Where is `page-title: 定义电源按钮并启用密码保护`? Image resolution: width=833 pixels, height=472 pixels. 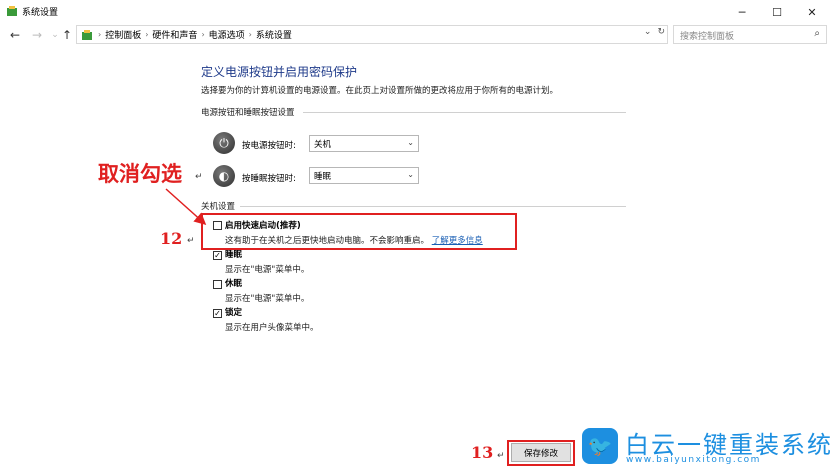 page-title: 定义电源按钮并启用密码保护 is located at coordinates (279, 72).